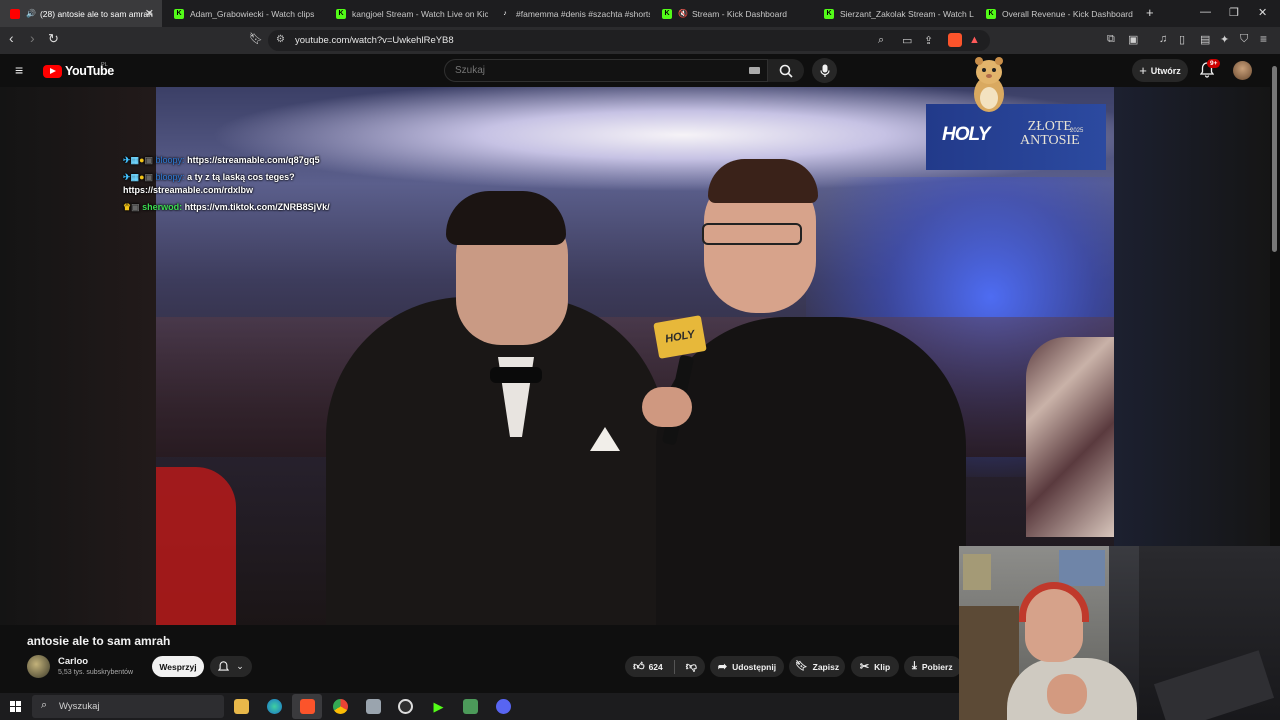 The image size is (1280, 720). Describe the element at coordinates (763, 181) in the screenshot. I see `guest-hair` at that location.